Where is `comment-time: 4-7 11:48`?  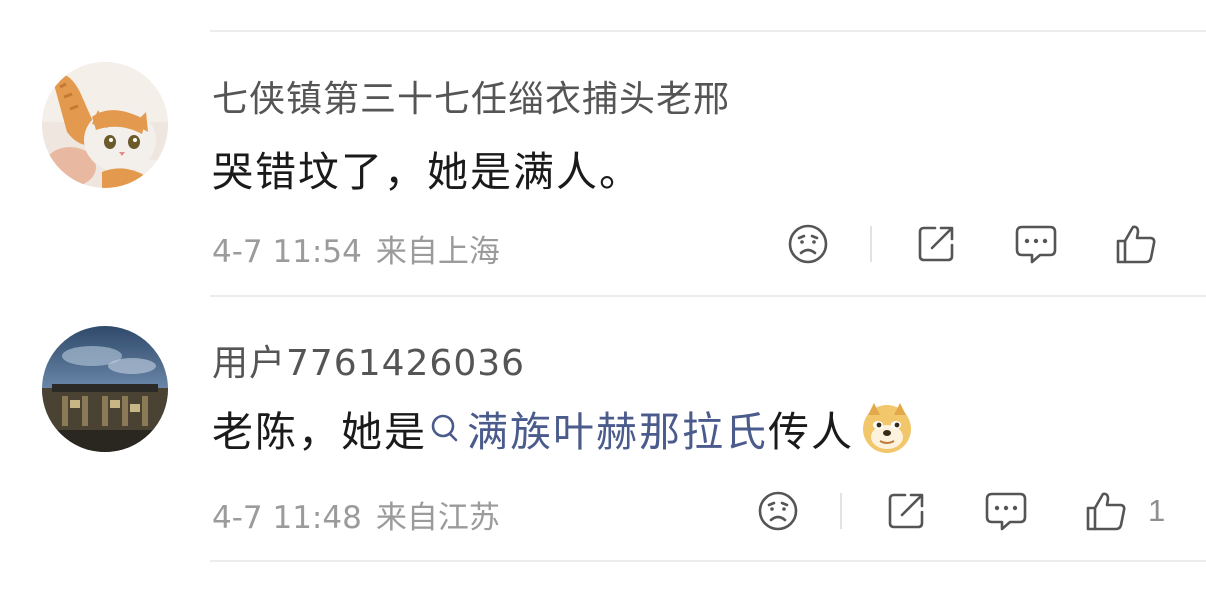
comment-time: 4-7 11:48 is located at coordinates (287, 518).